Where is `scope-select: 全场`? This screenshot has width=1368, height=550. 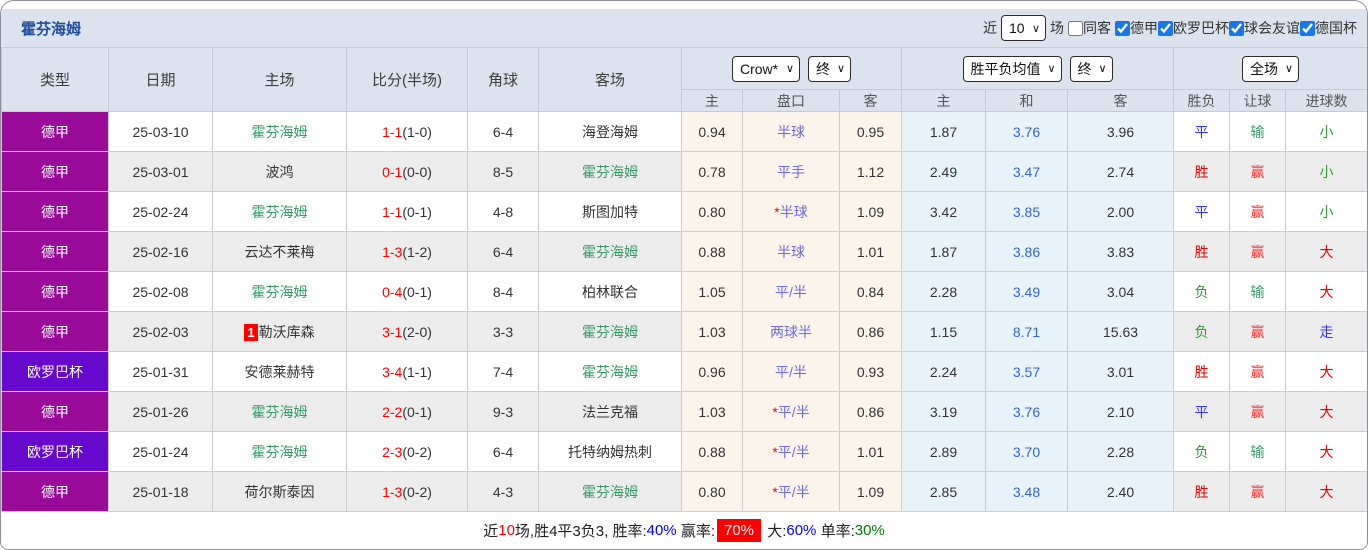
scope-select: 全场 is located at coordinates (1264, 68).